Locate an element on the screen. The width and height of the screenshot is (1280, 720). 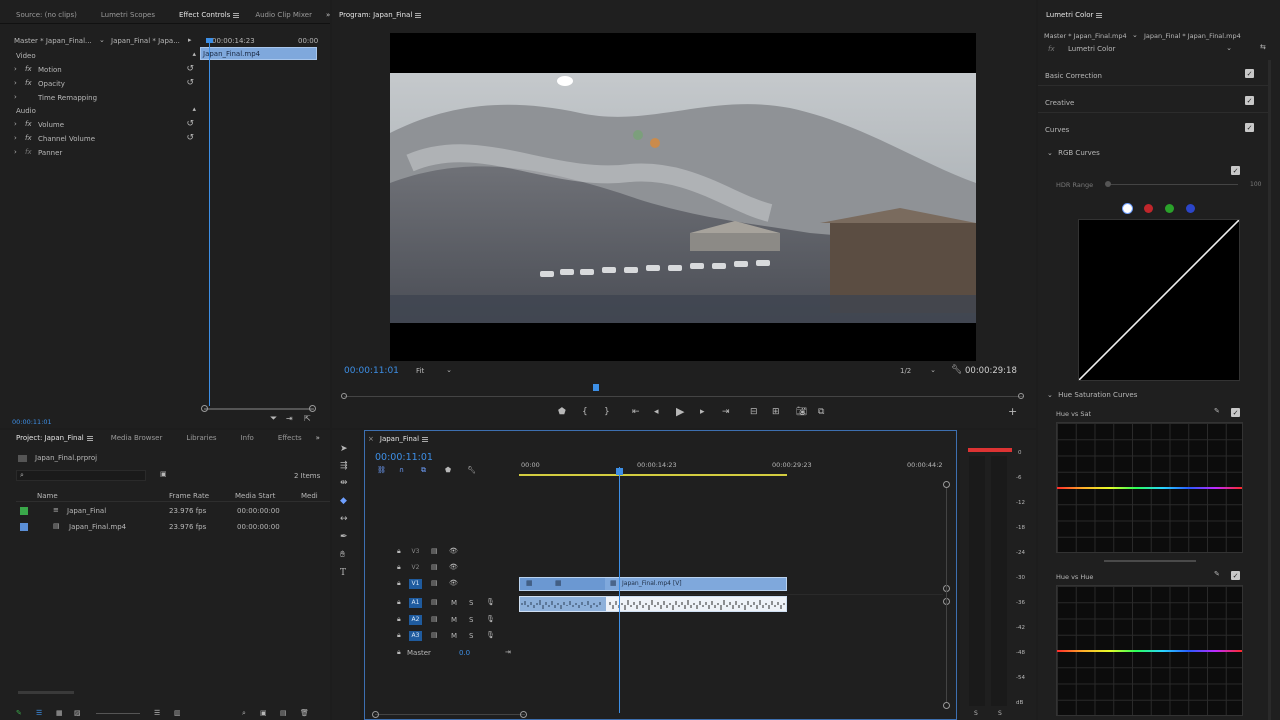
reset-all-icon: ⇆ is located at coordinates (1263, 47).